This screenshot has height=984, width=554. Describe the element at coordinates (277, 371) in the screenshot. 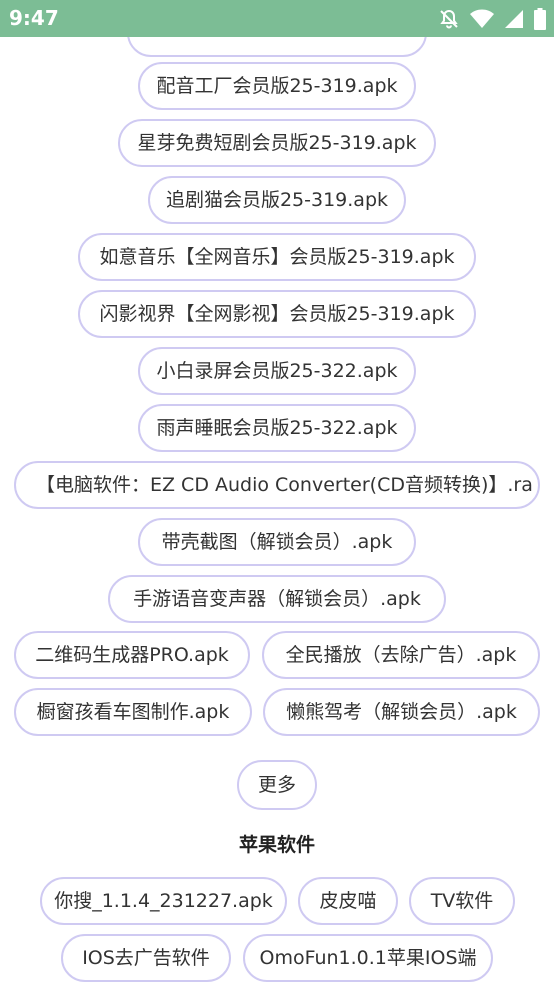

I see `app-pill: 小白录屏会员版25-322.apk` at that location.